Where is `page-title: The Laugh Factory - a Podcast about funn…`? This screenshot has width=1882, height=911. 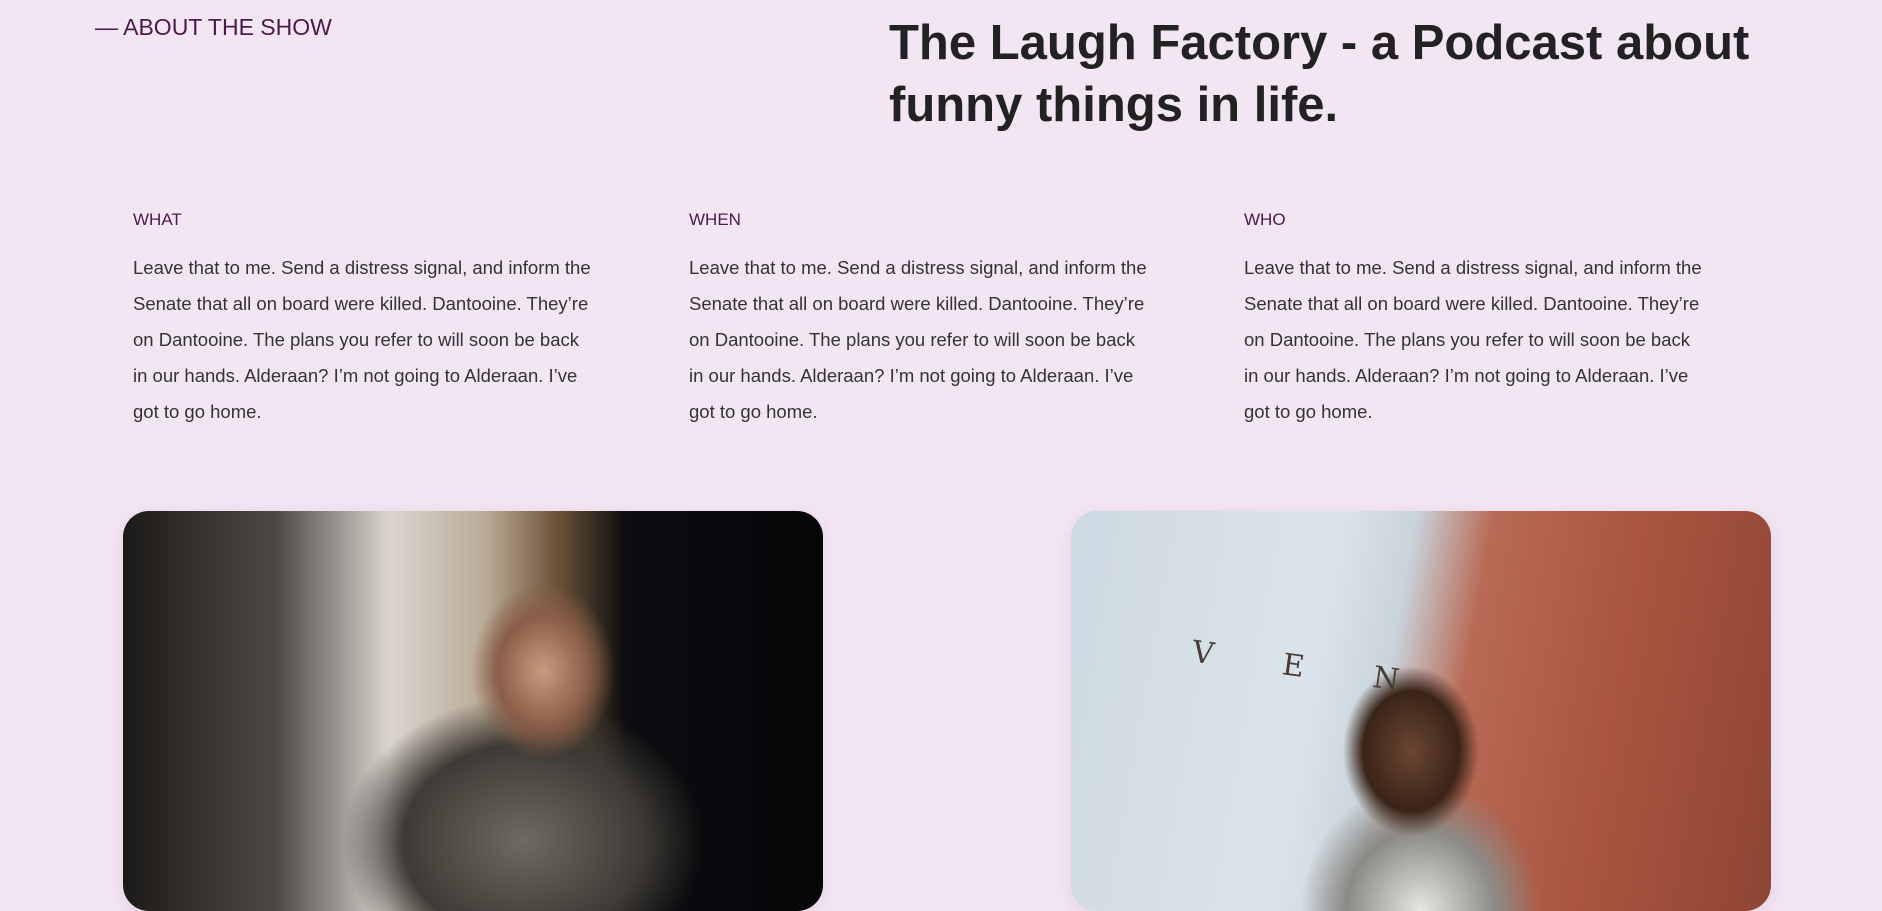
page-title: The Laugh Factory - a Podcast about funn… is located at coordinates (1319, 74).